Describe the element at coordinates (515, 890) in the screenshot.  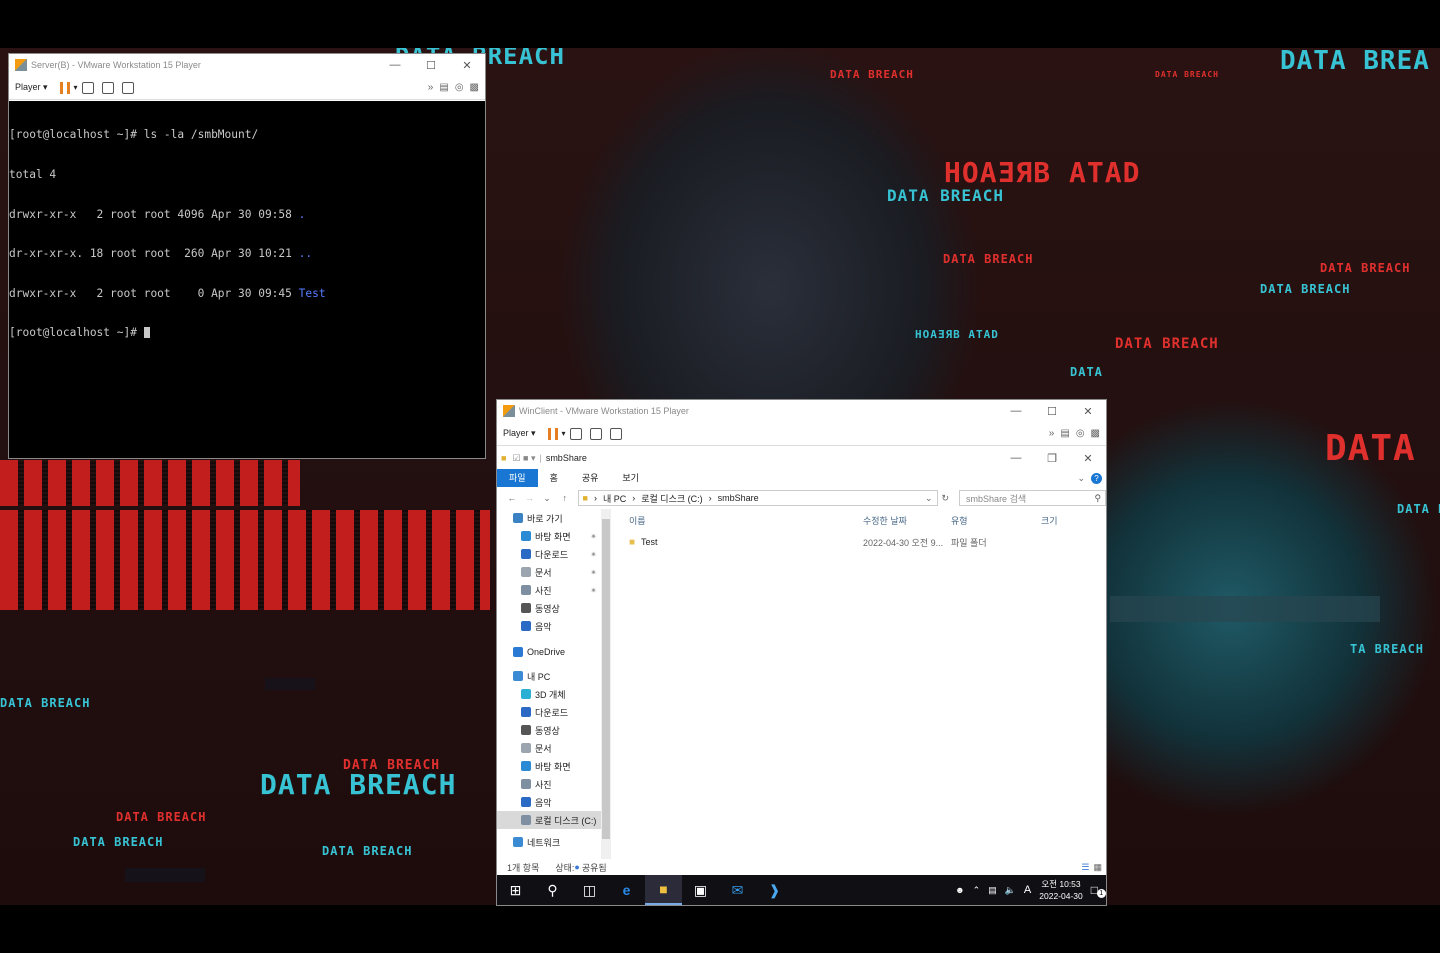
I see `start-button: ⊞` at that location.